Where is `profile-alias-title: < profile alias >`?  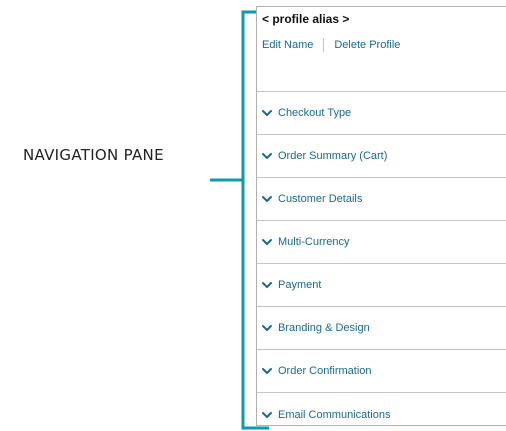
profile-alias-title: < profile alias > is located at coordinates (306, 19).